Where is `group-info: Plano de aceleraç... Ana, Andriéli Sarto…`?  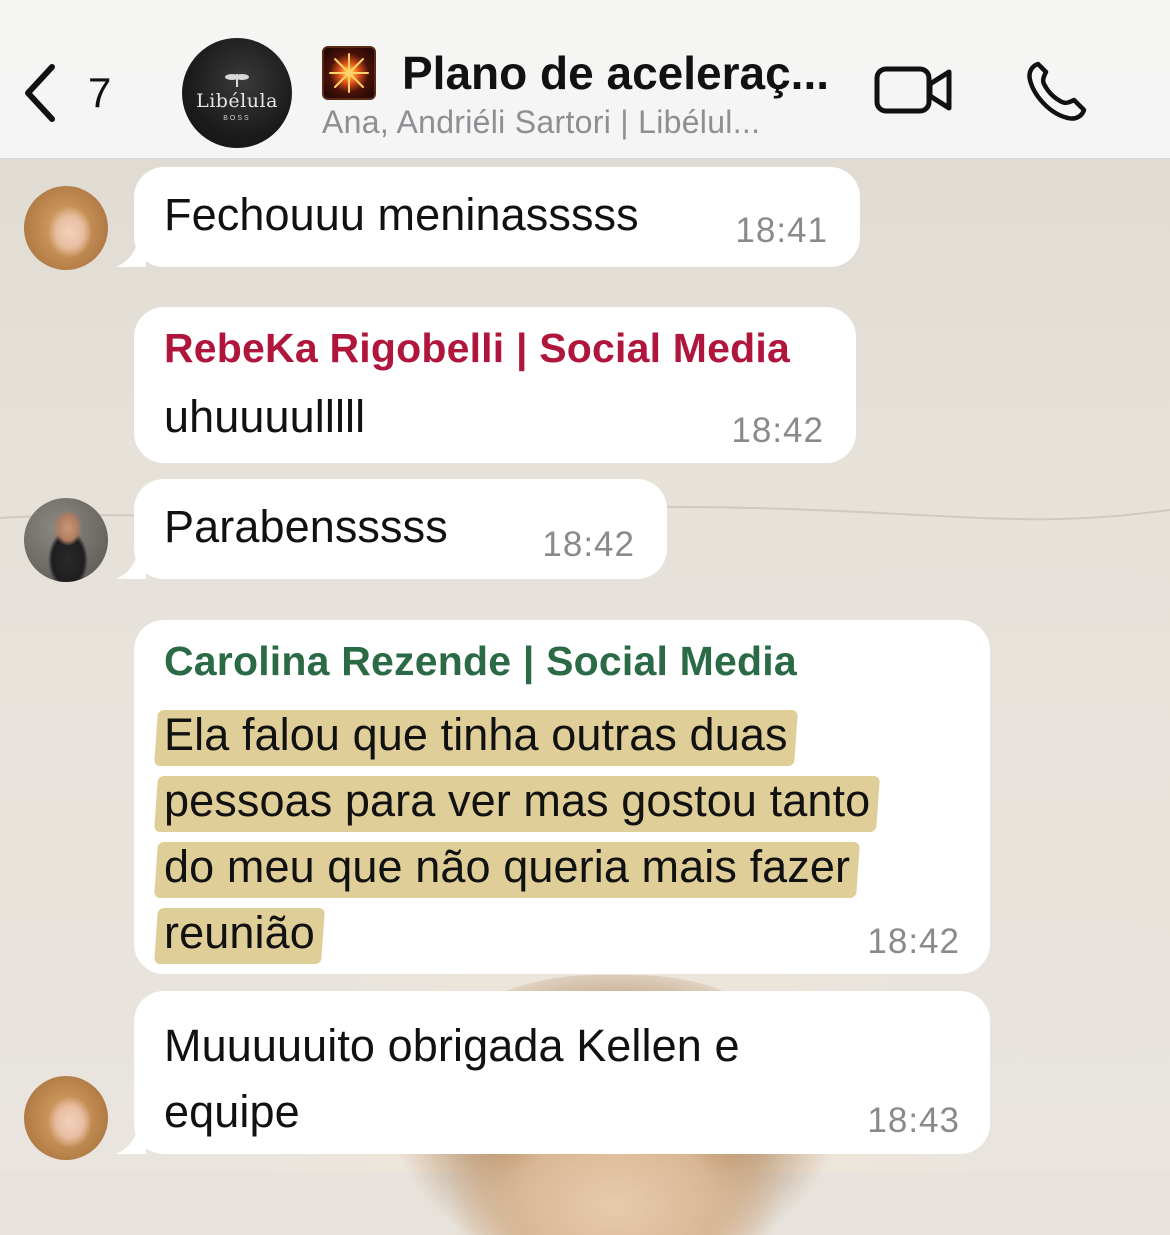
group-info: Plano de aceleraç... Ana, Andriéli Sarto… is located at coordinates (587, 92).